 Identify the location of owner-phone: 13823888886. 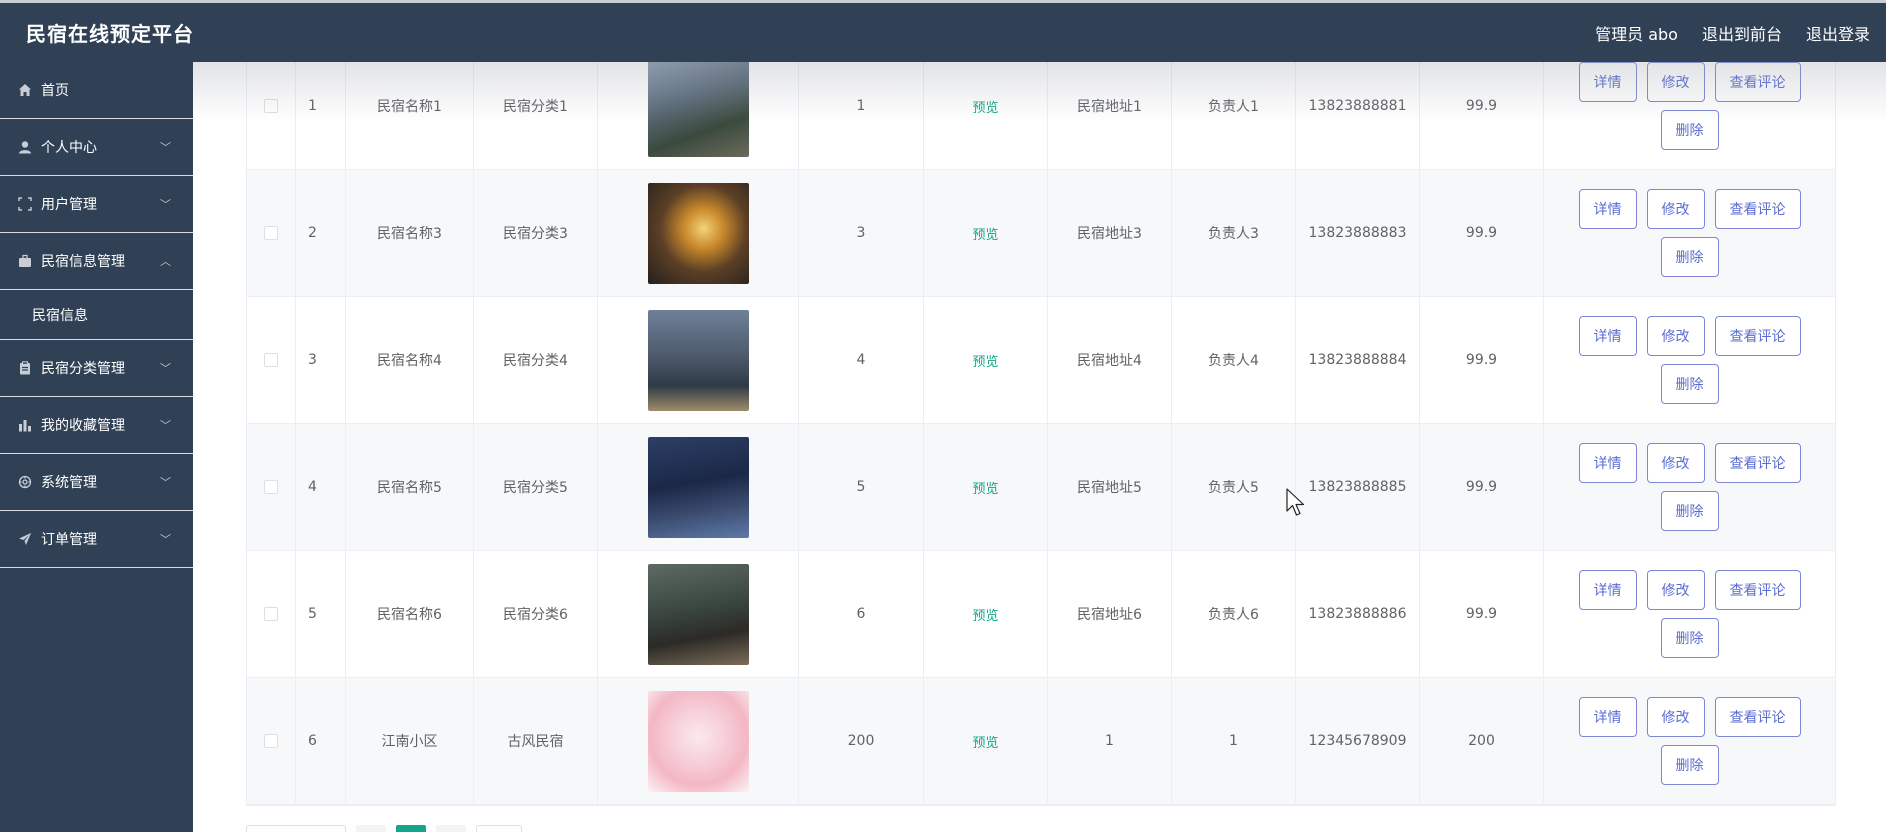
(1358, 614).